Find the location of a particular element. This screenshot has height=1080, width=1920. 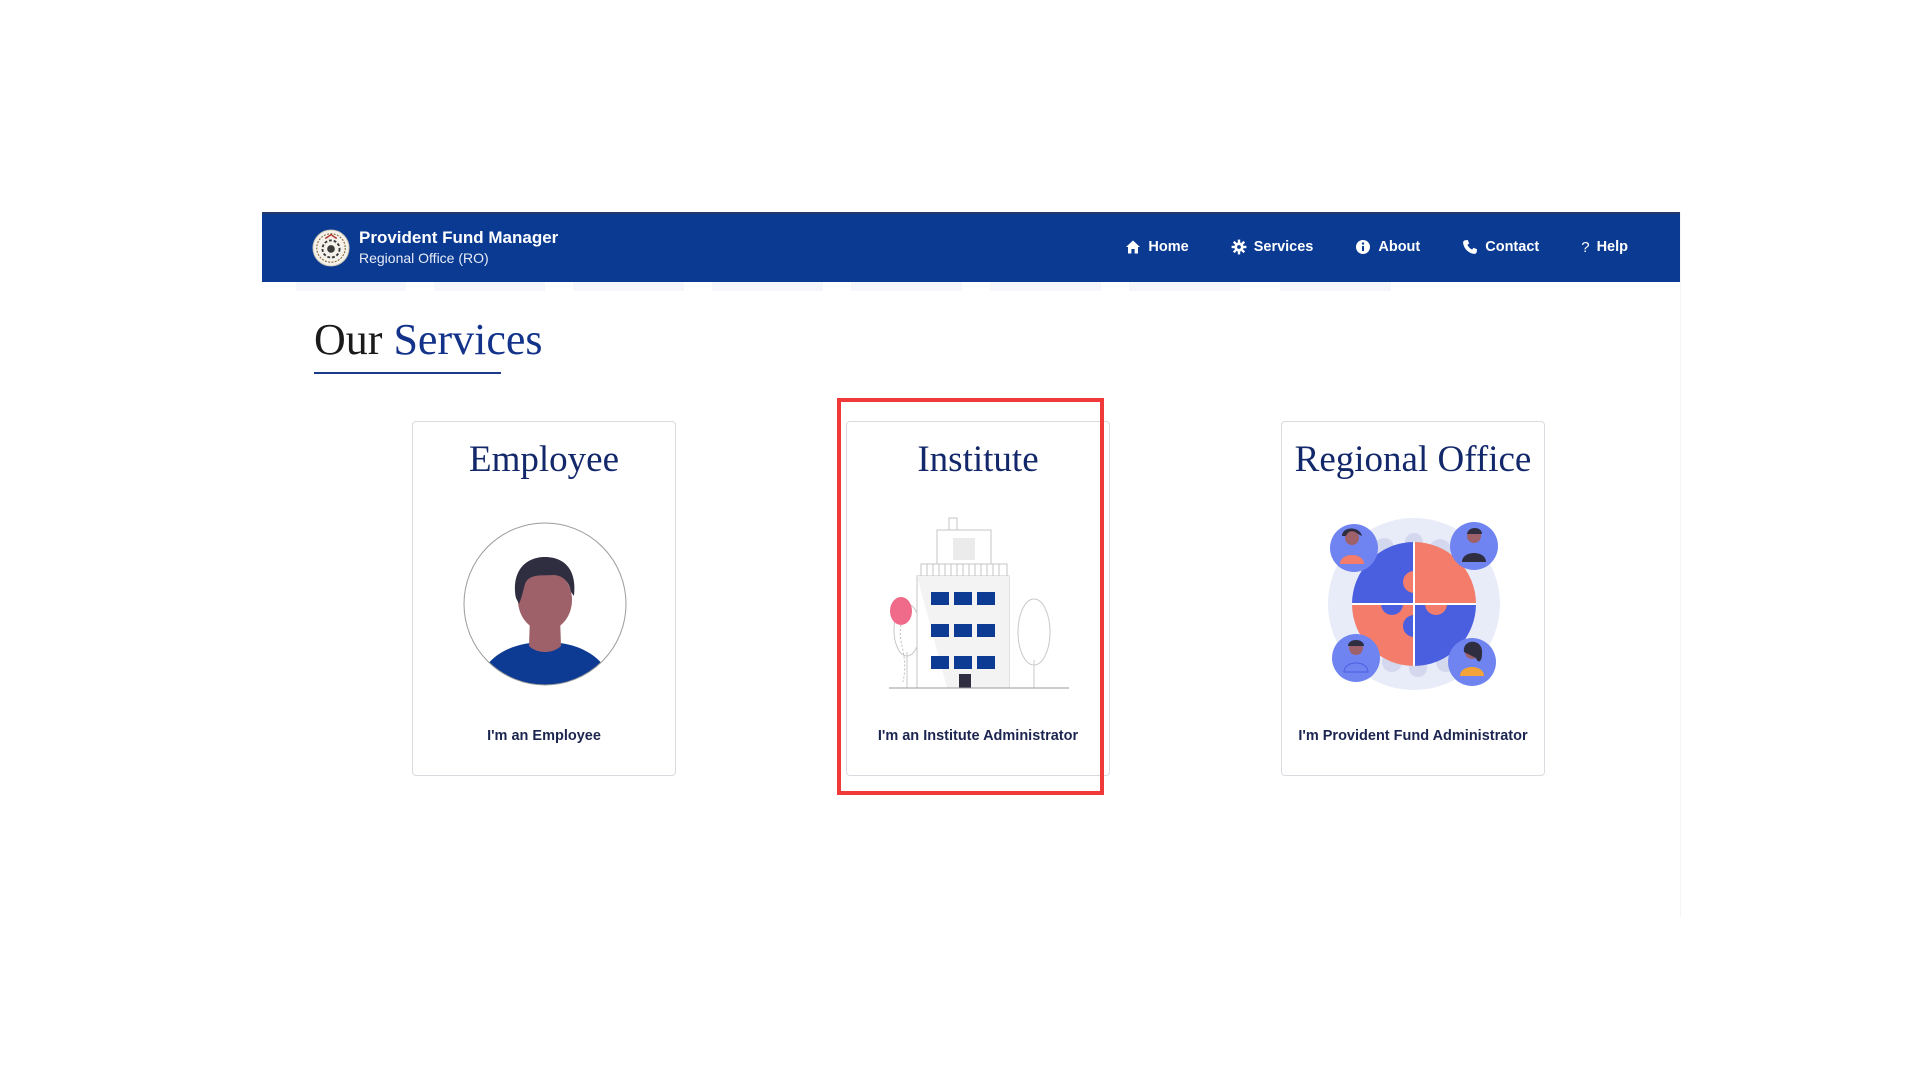

employee-card: Employee I'm an Employee is located at coordinates (544, 598).